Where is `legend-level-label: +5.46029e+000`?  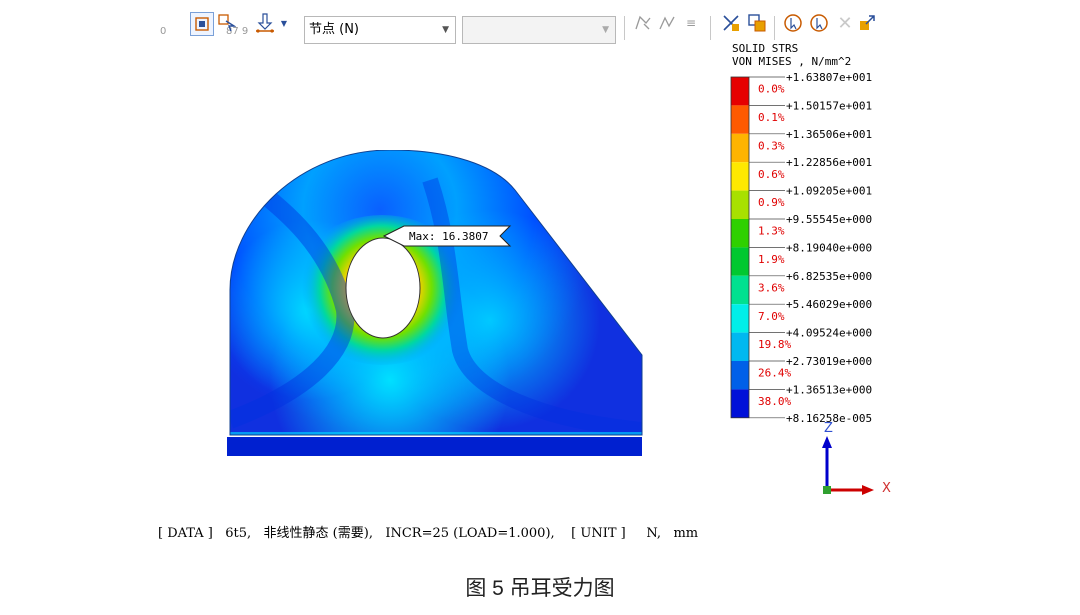
legend-level-label: +5.46029e+000 is located at coordinates (829, 304).